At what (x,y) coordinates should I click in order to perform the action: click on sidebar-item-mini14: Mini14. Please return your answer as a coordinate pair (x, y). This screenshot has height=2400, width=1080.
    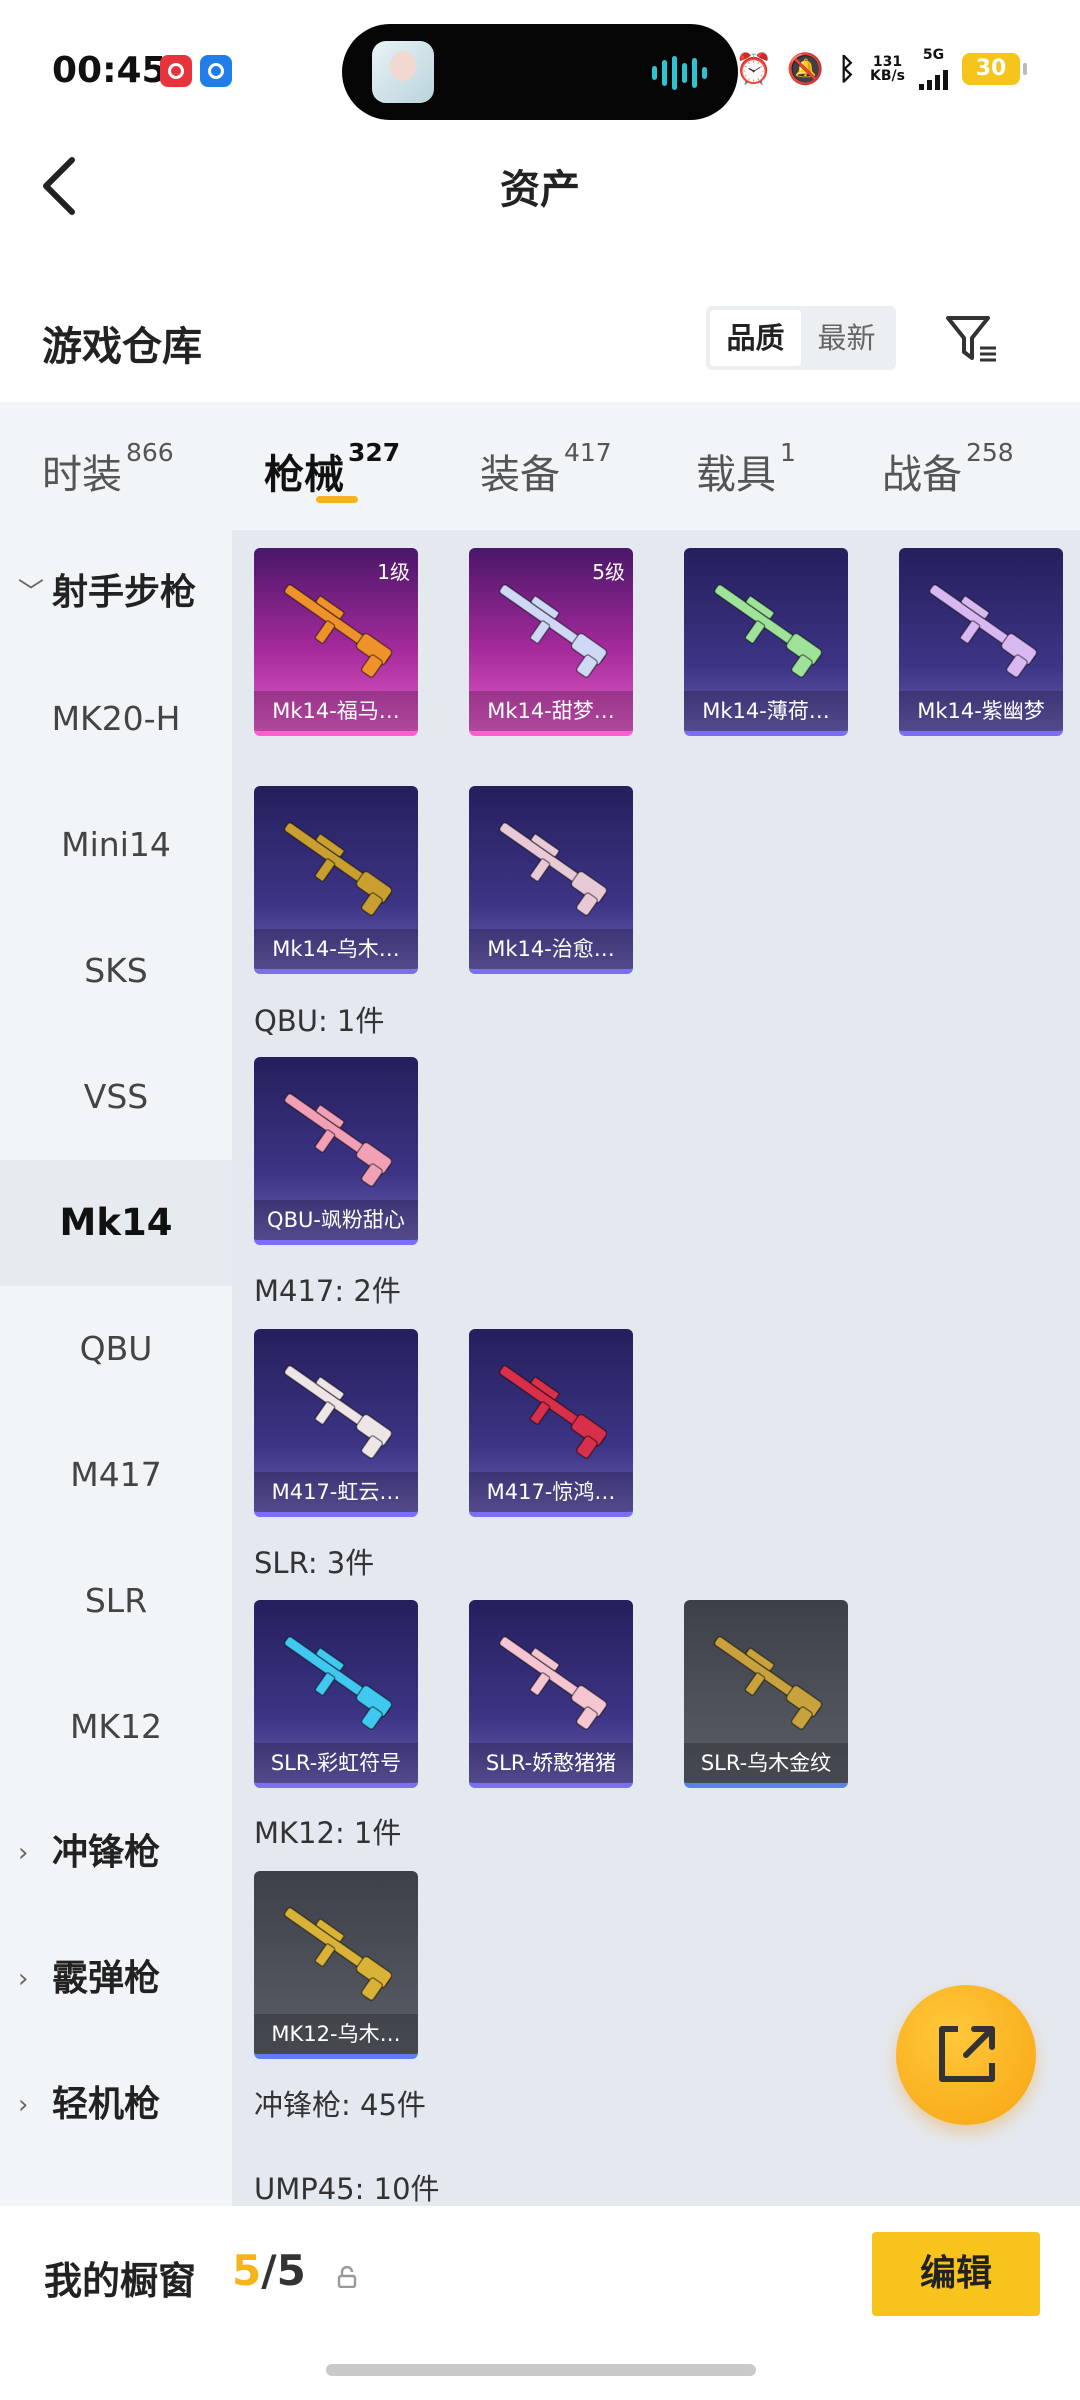
    Looking at the image, I should click on (116, 845).